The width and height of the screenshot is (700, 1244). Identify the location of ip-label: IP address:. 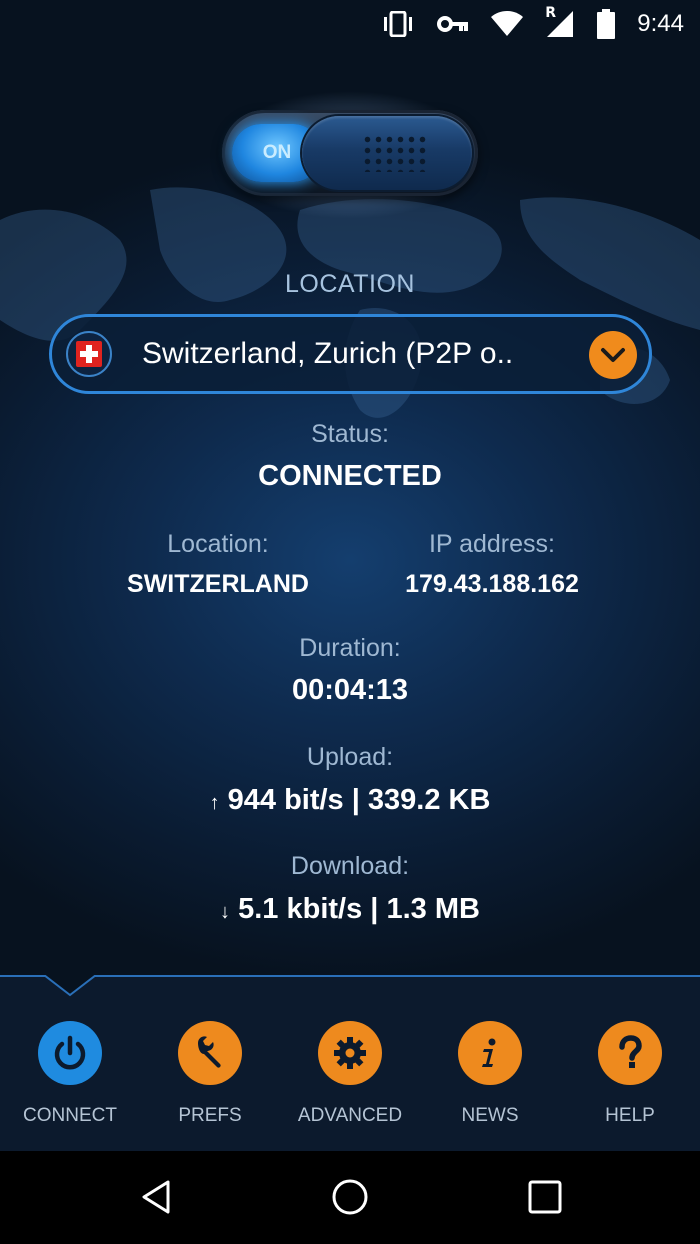
(491, 544).